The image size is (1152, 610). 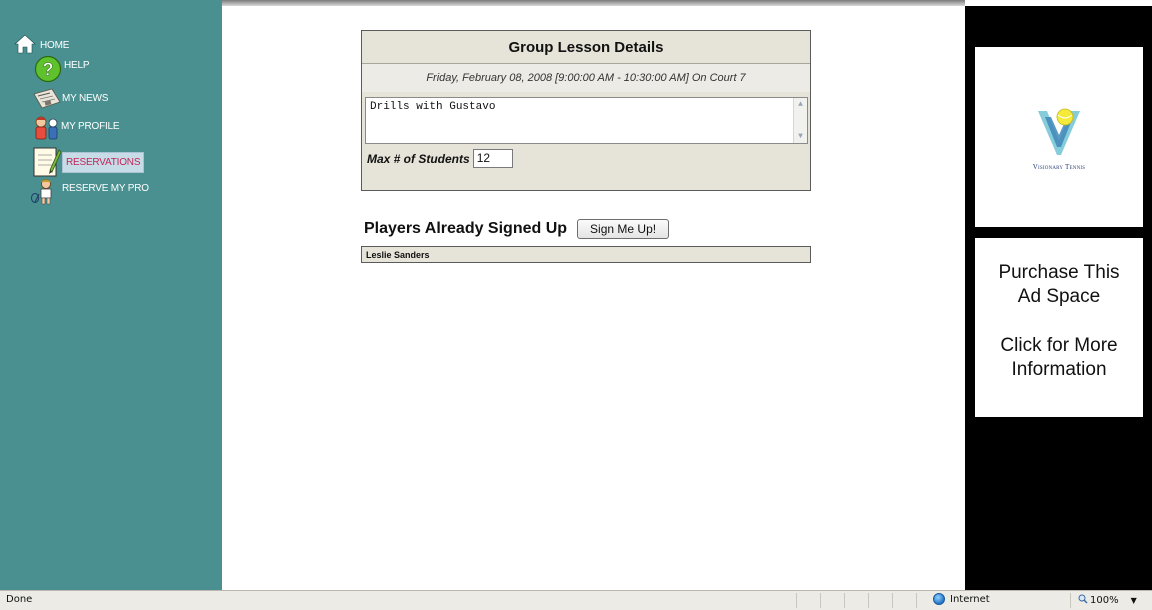 What do you see at coordinates (105, 188) in the screenshot?
I see `nav-label-reserve-my-pro: RESERVE MY PRO` at bounding box center [105, 188].